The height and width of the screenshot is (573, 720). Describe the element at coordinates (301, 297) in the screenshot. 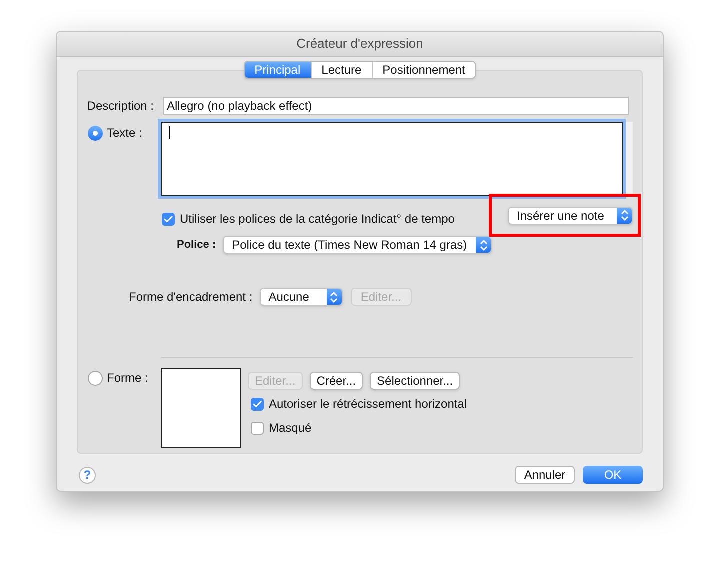

I see `popup-menu: Aucune` at that location.